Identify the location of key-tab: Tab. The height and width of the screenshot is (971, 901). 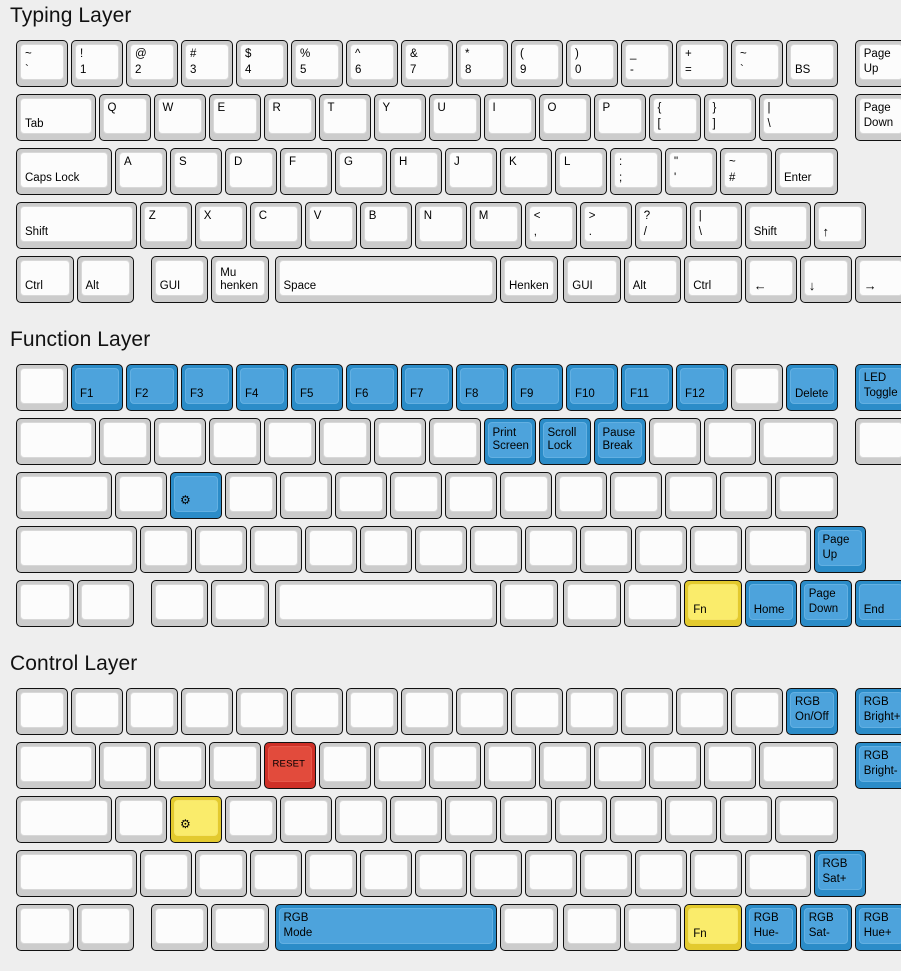
(56, 117).